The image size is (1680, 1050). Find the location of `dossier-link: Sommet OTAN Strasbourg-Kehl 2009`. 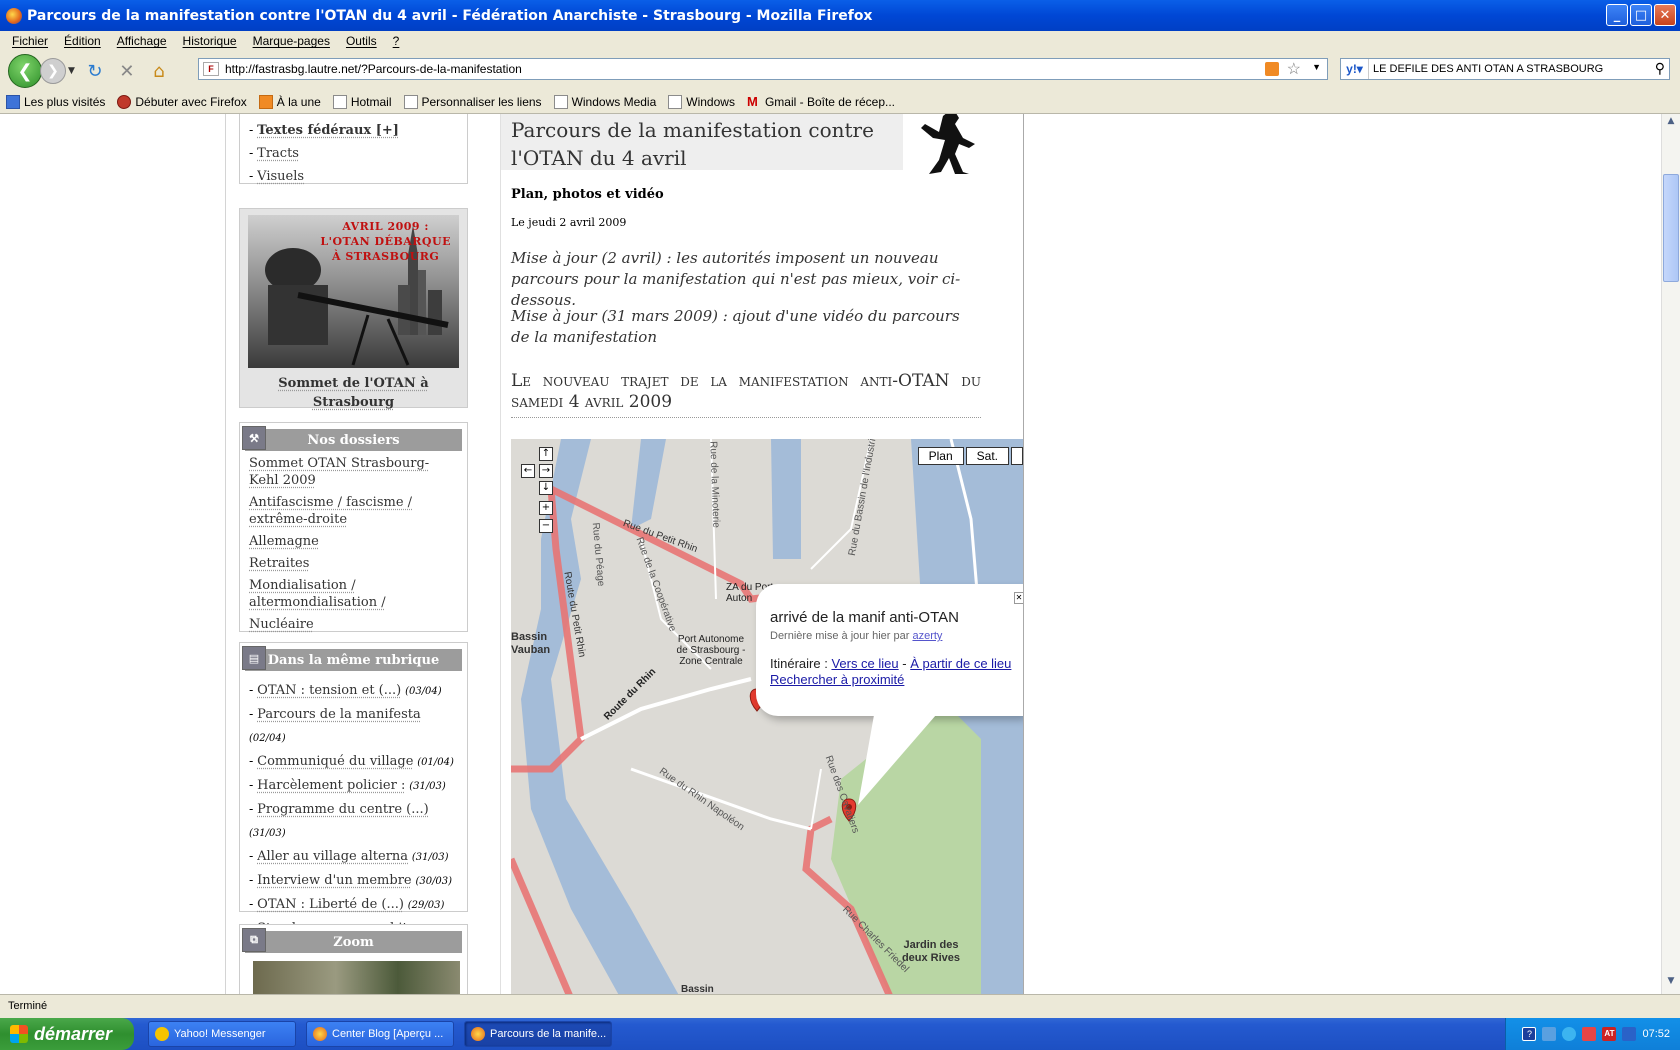

dossier-link: Sommet OTAN Strasbourg-Kehl 2009 is located at coordinates (339, 472).